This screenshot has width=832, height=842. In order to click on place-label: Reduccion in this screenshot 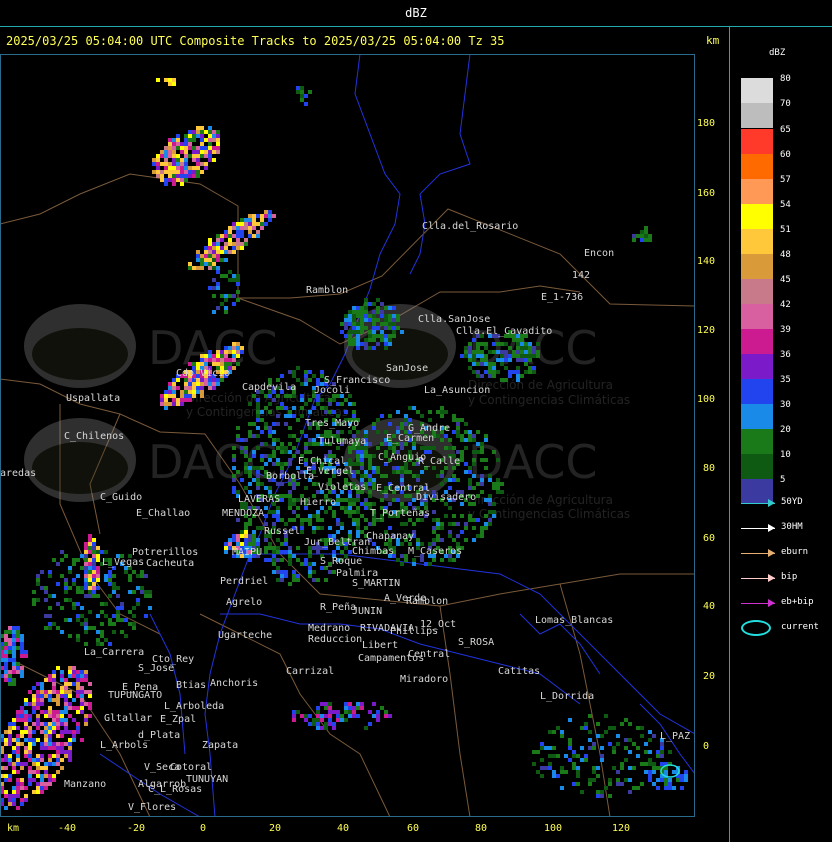, I will do `click(335, 639)`.